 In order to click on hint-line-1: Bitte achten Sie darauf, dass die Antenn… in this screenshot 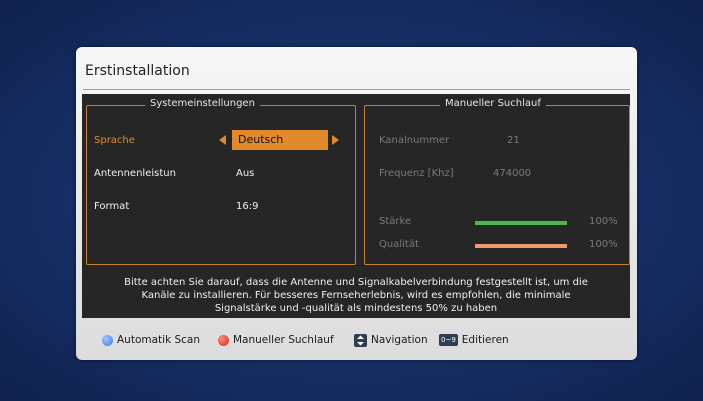, I will do `click(356, 282)`.